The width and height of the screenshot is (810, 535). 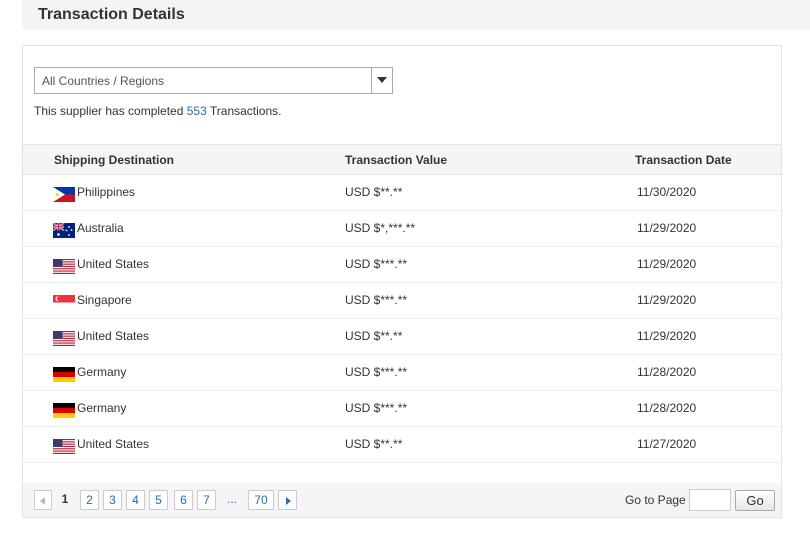 What do you see at coordinates (196, 111) in the screenshot?
I see `transaction-count: 553` at bounding box center [196, 111].